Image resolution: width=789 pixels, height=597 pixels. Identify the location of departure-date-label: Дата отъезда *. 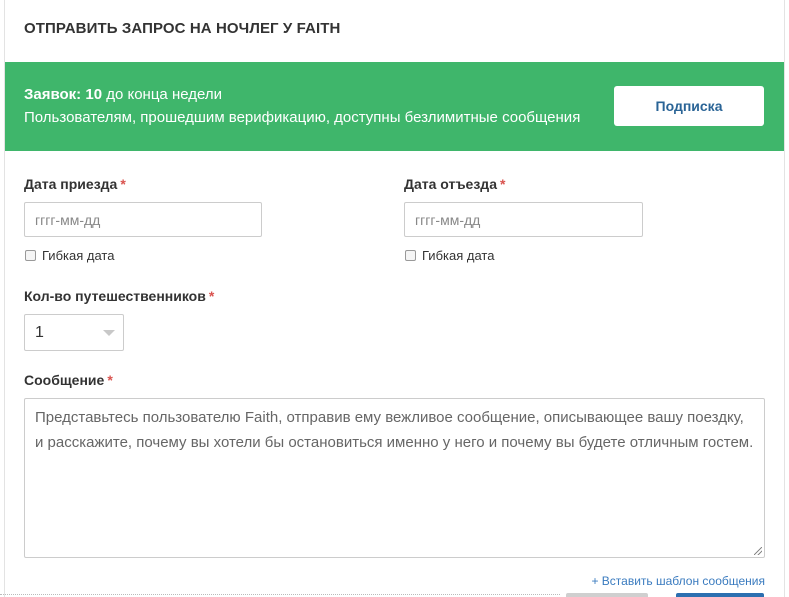
(454, 184).